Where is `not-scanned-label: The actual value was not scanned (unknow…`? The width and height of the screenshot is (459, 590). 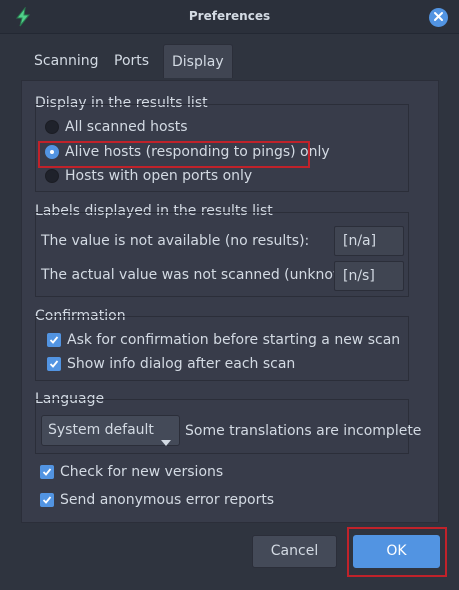 not-scanned-label: The actual value was not scanned (unknow… is located at coordinates (202, 275).